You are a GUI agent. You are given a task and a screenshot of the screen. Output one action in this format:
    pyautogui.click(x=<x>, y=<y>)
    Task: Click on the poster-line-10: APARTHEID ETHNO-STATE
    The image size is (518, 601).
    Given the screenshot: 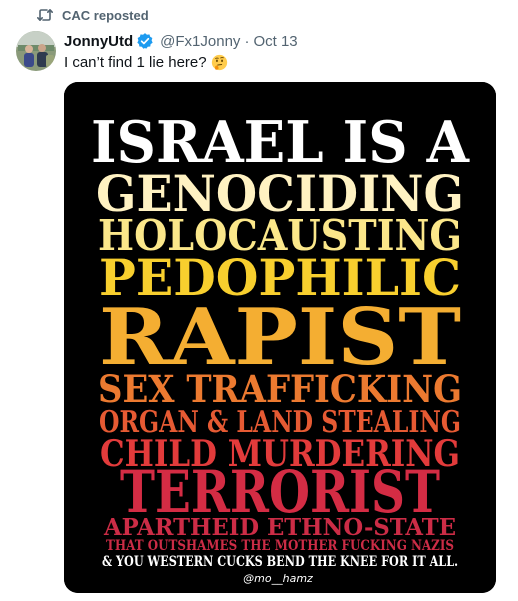 What is the action you would take?
    pyautogui.click(x=279, y=527)
    